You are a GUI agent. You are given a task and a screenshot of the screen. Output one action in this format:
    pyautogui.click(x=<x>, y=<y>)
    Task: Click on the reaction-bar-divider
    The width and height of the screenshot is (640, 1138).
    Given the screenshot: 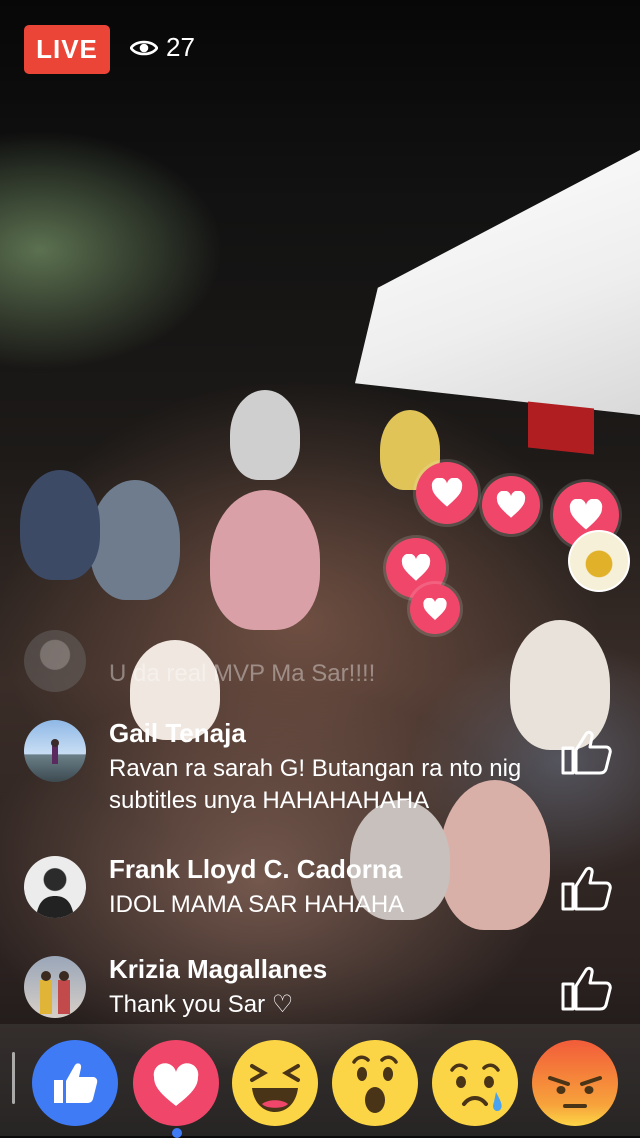 What is the action you would take?
    pyautogui.click(x=13, y=1078)
    